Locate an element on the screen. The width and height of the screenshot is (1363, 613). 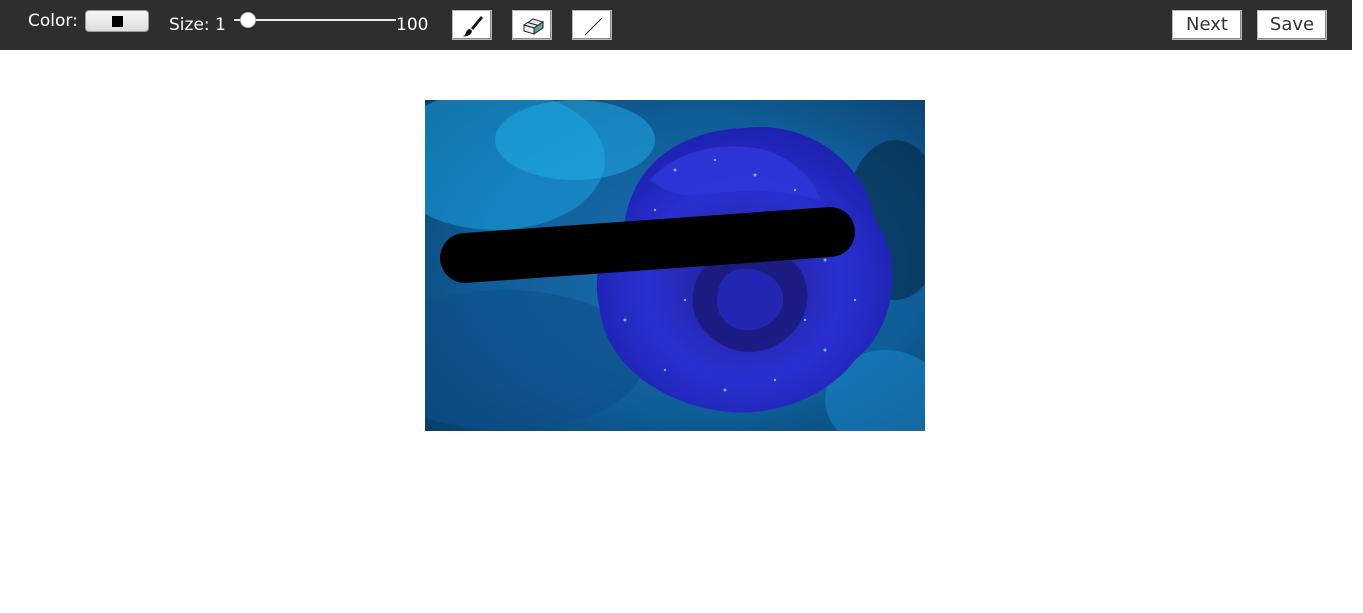
size-slider-thumb is located at coordinates (248, 20).